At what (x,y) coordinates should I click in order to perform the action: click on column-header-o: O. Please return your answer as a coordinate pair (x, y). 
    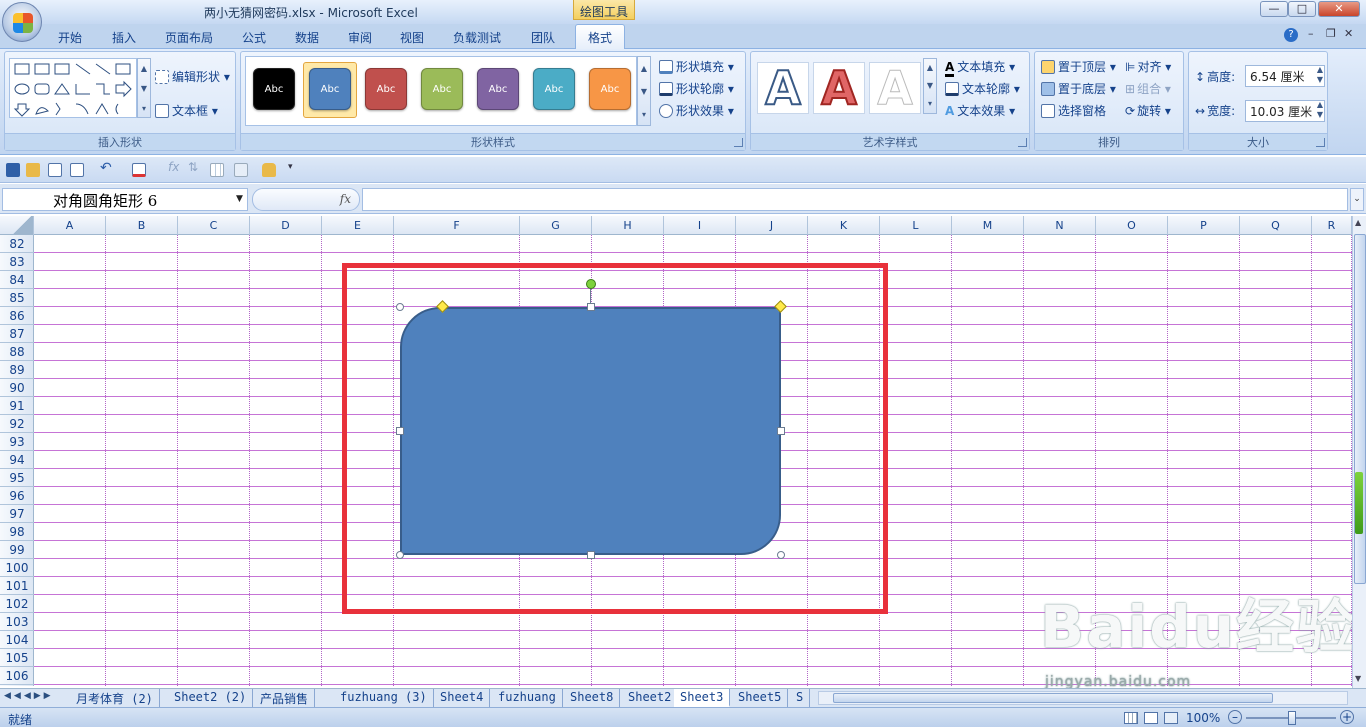
    Looking at the image, I should click on (1132, 225).